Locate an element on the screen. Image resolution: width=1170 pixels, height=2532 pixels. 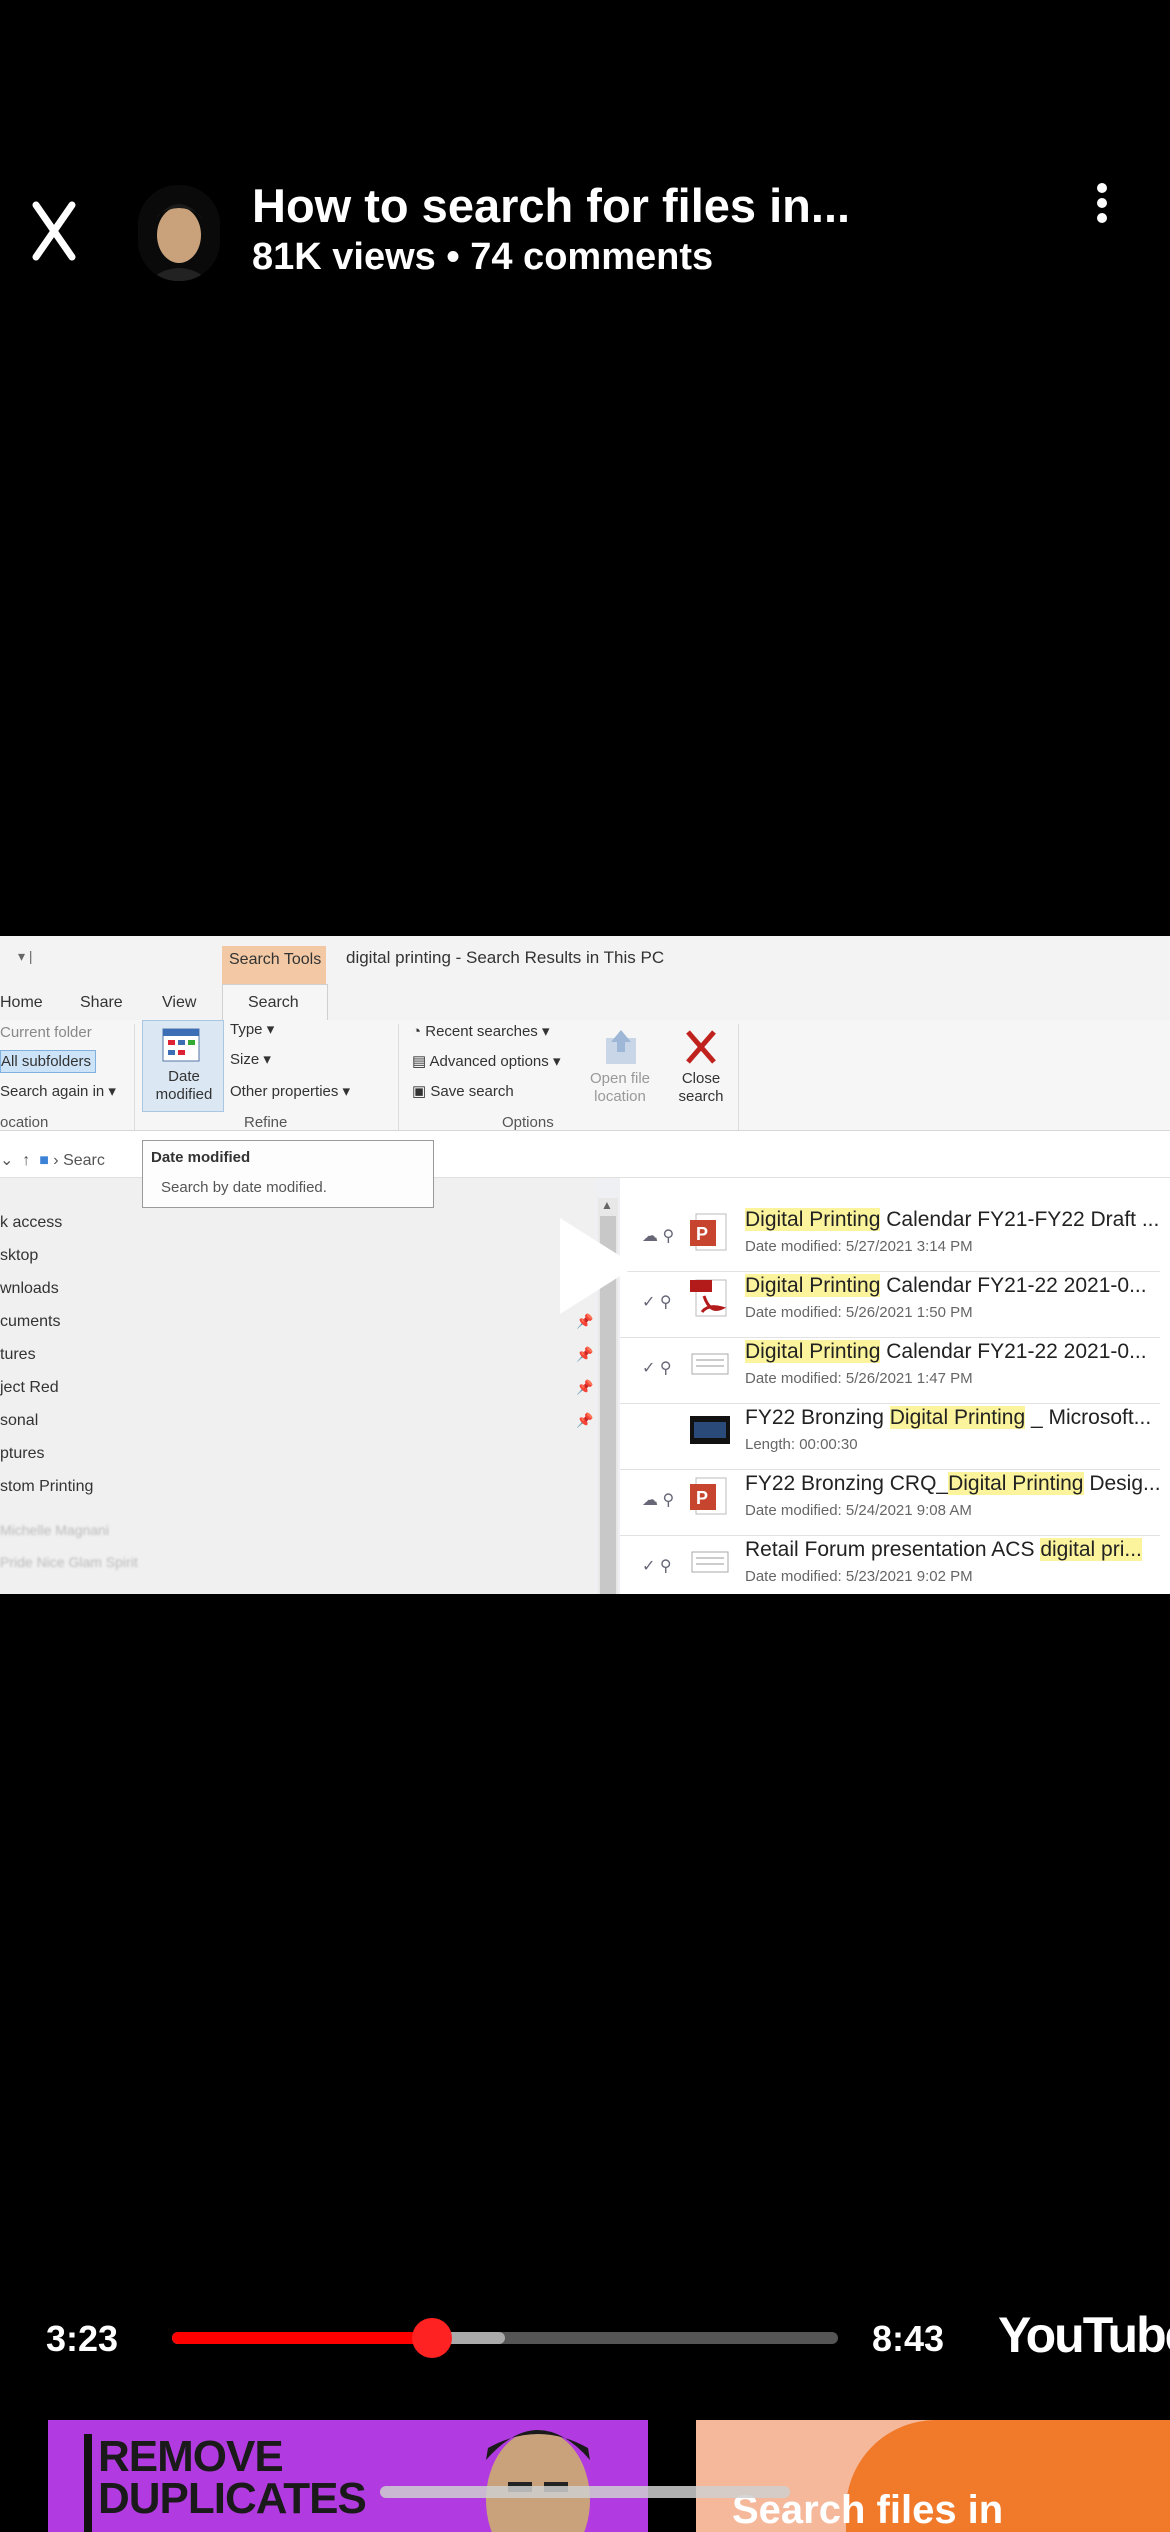
result-subtitle: Date modified: 5/26/2021 1:47 PM is located at coordinates (859, 1378).